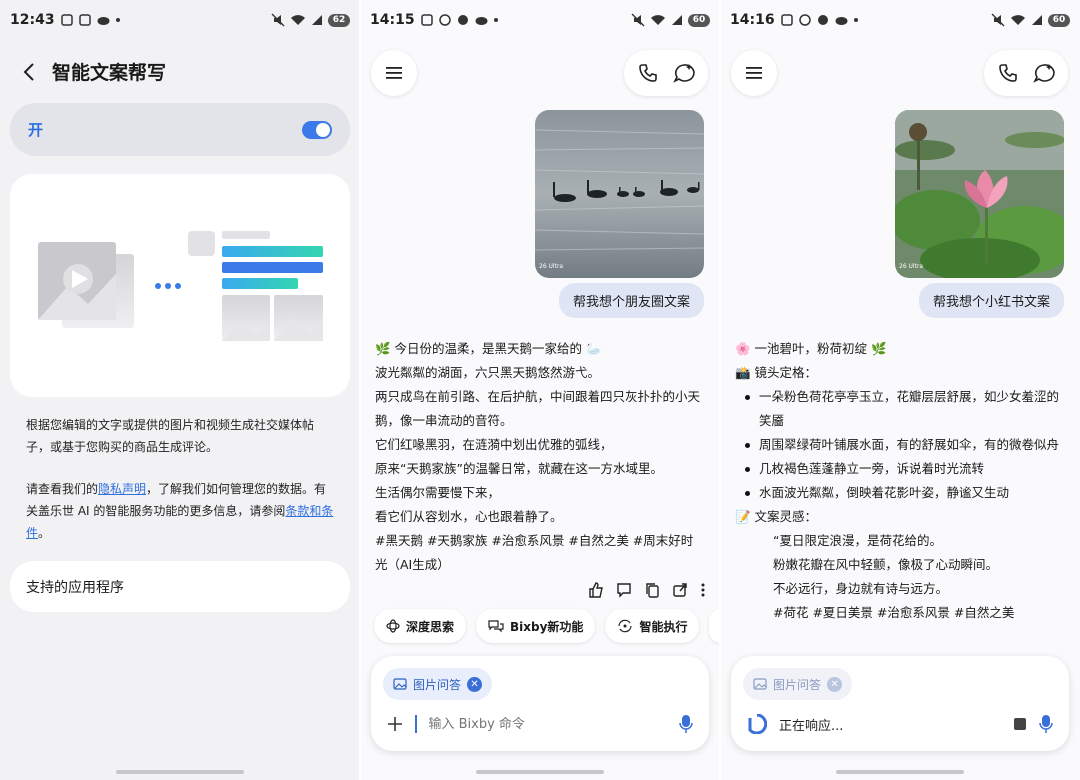 Image resolution: width=1080 pixels, height=780 pixels. I want to click on master-switch-card: 开, so click(180, 129).